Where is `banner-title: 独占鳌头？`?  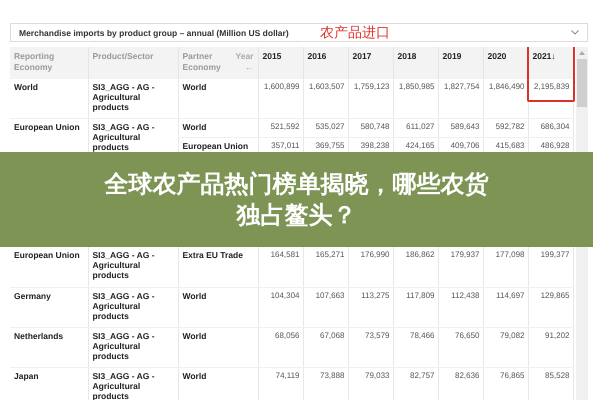
banner-title: 独占鳌头？ is located at coordinates (296, 215).